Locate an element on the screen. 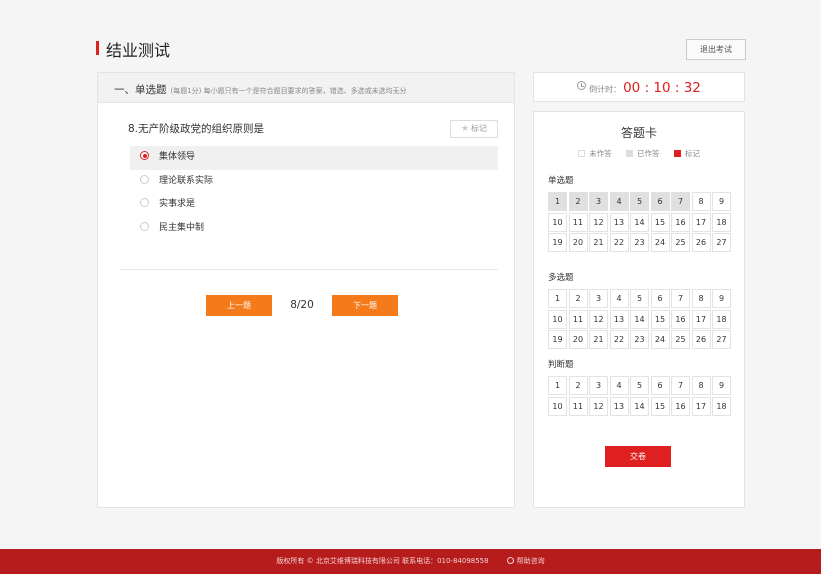  answer-option: 集体领导 is located at coordinates (314, 158).